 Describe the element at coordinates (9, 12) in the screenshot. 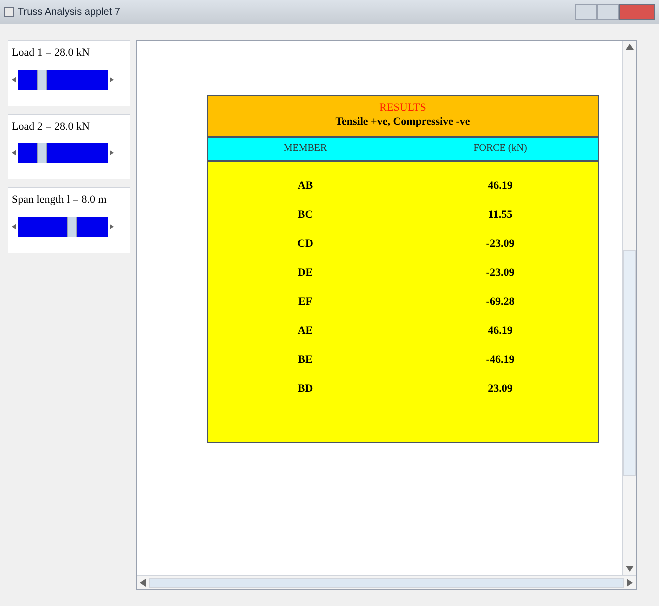

I see `app-icon` at that location.